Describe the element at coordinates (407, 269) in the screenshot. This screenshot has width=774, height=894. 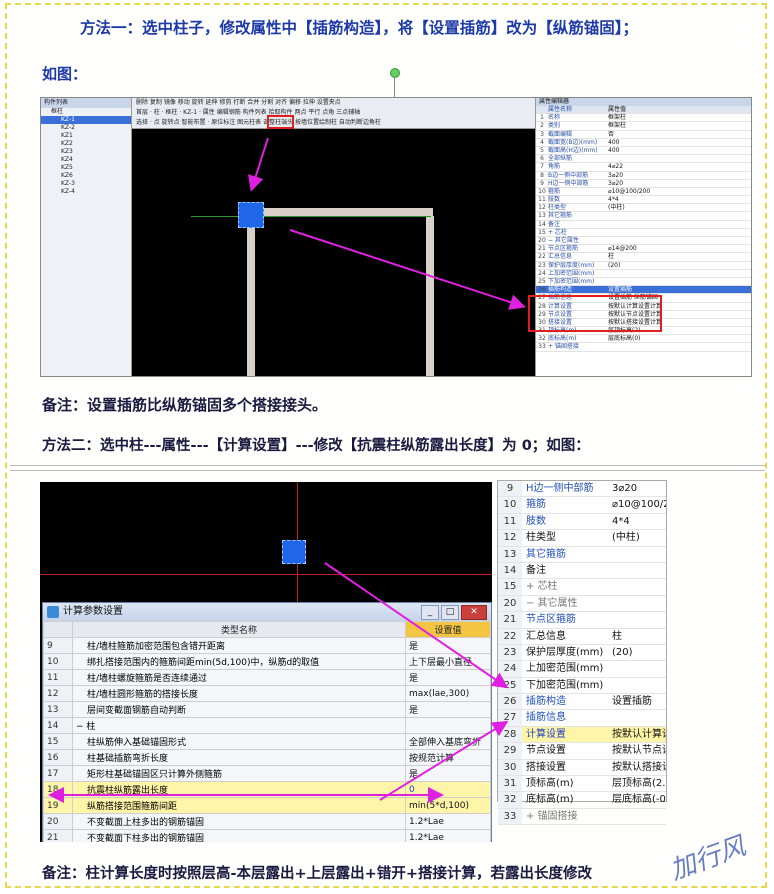
I see `arrow-to-rebar-setting` at that location.